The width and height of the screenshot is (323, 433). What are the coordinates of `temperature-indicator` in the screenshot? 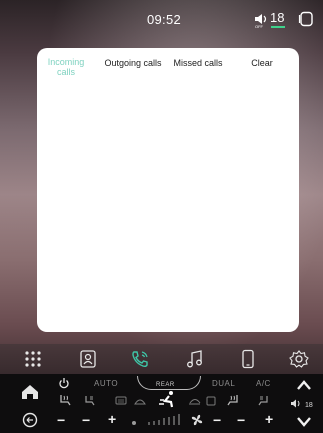 It's located at (278, 27).